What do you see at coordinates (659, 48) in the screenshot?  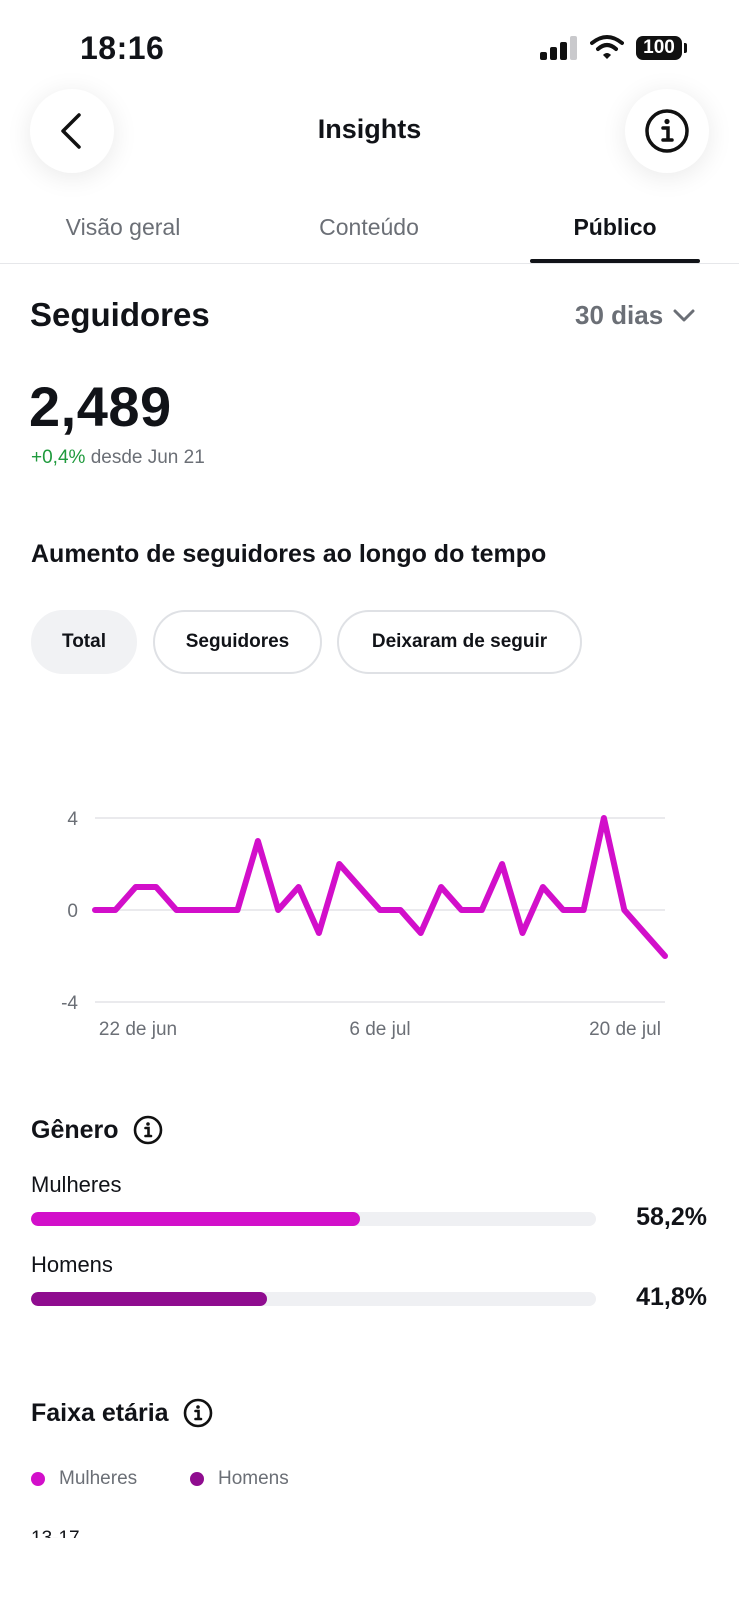 I see `battery-icon: 100` at bounding box center [659, 48].